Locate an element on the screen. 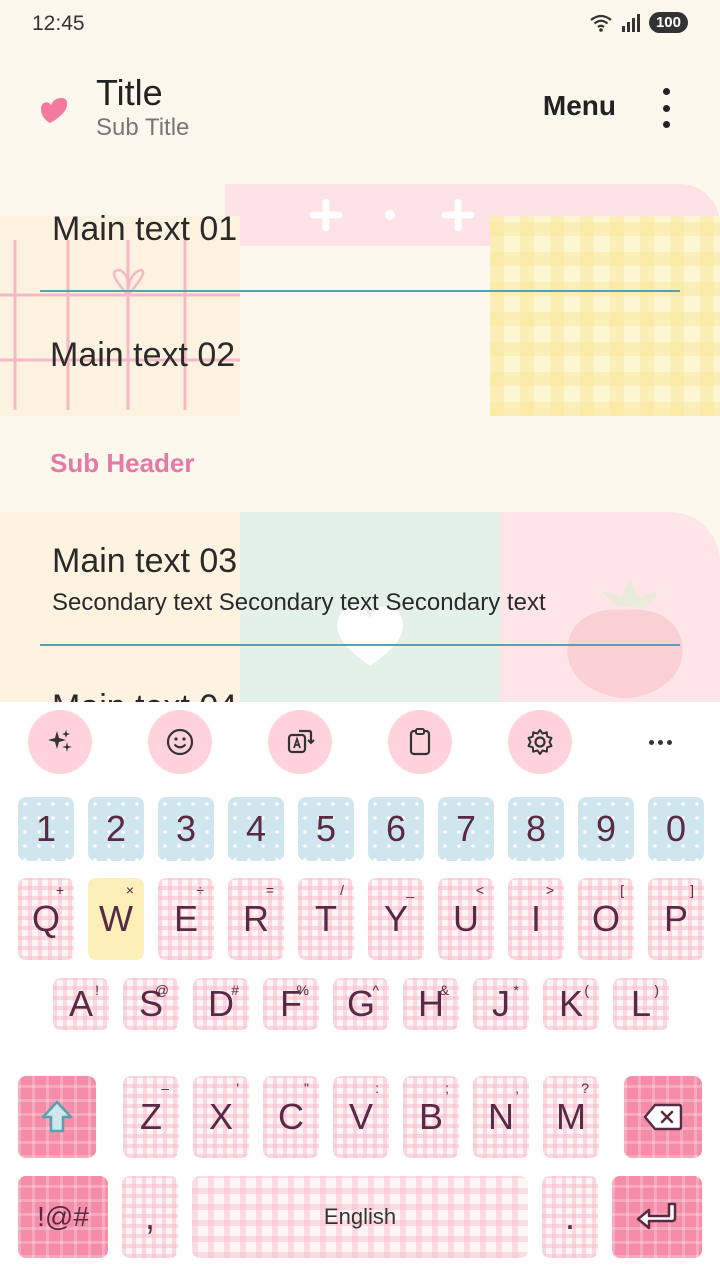  key-p: P] is located at coordinates (676, 919).